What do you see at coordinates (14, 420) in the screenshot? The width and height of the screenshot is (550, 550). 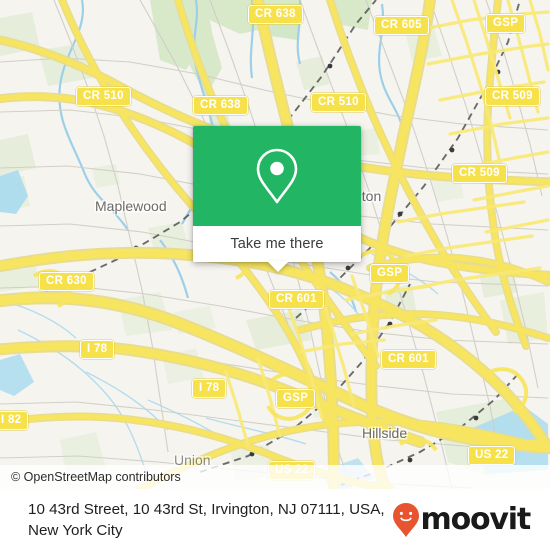 I see `road-shield-i82: I 82` at bounding box center [14, 420].